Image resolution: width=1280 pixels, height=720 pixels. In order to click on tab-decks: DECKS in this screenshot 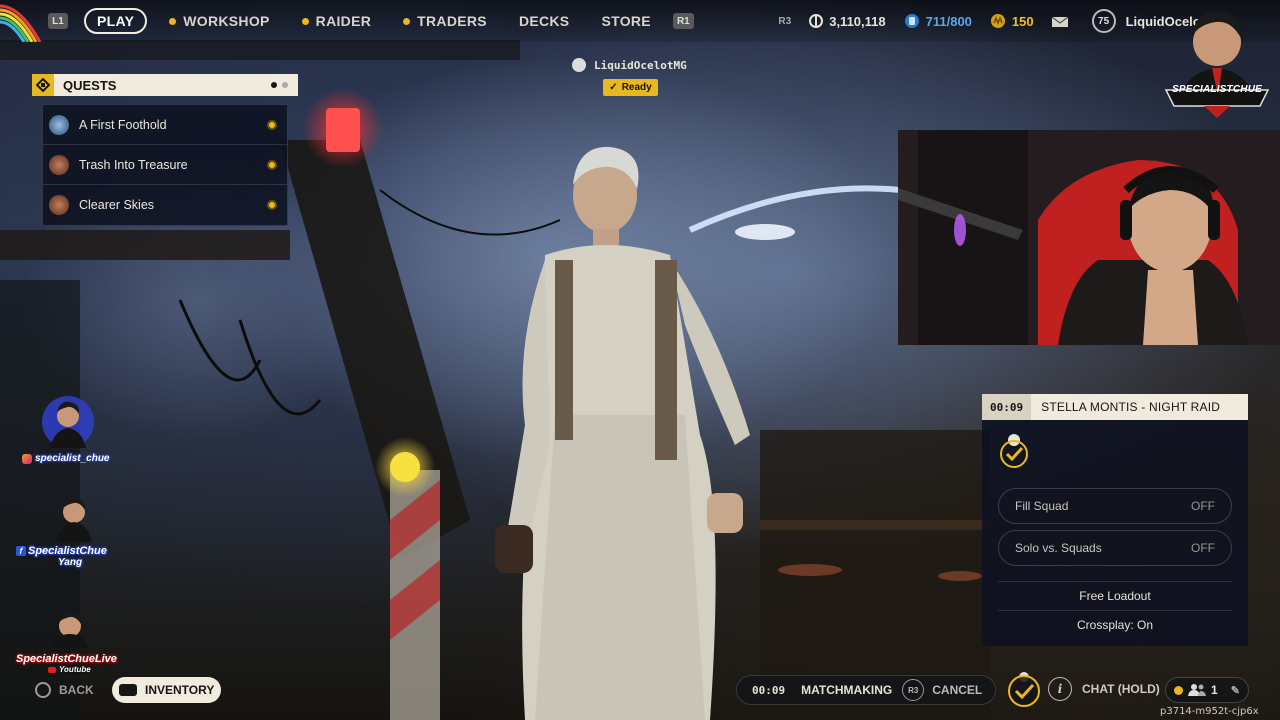, I will do `click(544, 21)`.